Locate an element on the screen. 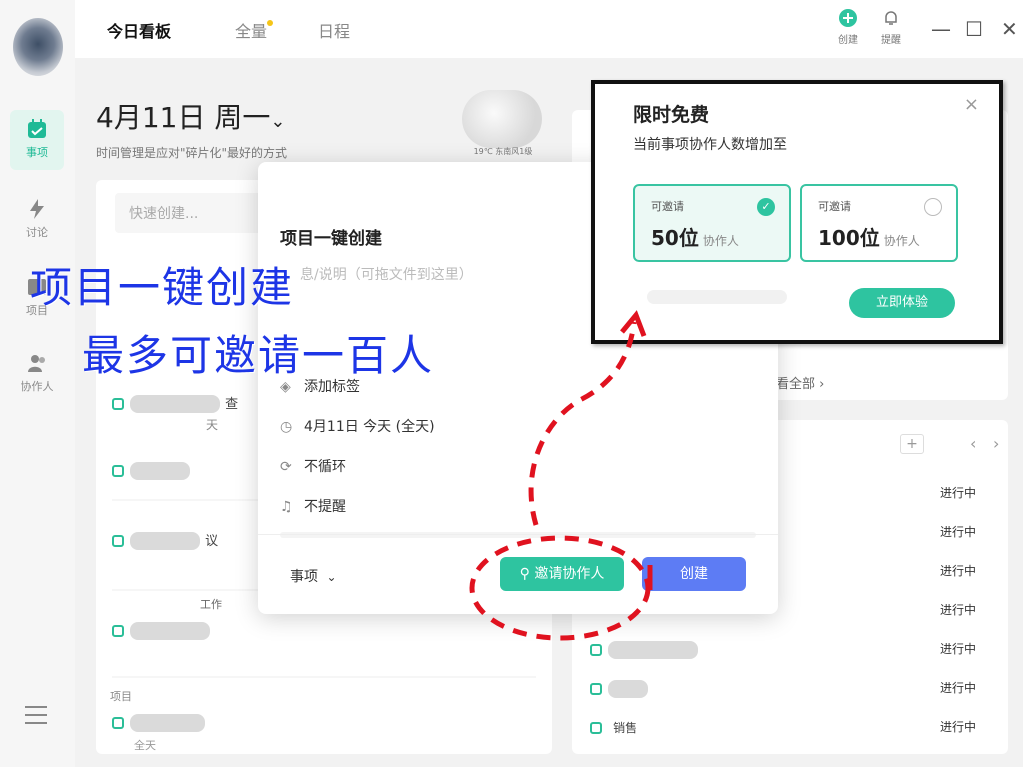 The height and width of the screenshot is (767, 1023). promo-subtitle: 当前事项协作人数增加至 is located at coordinates (710, 145).